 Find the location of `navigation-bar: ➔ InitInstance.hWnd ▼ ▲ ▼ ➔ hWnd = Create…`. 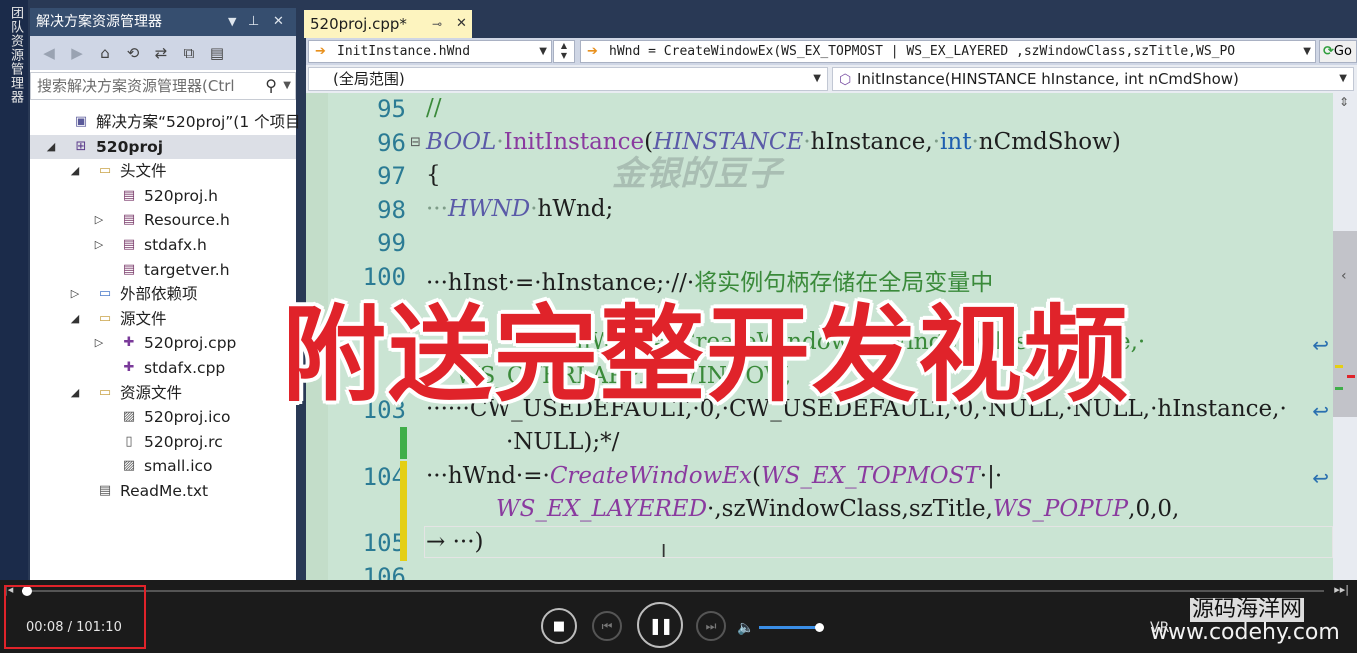

navigation-bar: ➔ InitInstance.hWnd ▼ ▲ ▼ ➔ hWnd = Create… is located at coordinates (831, 51).